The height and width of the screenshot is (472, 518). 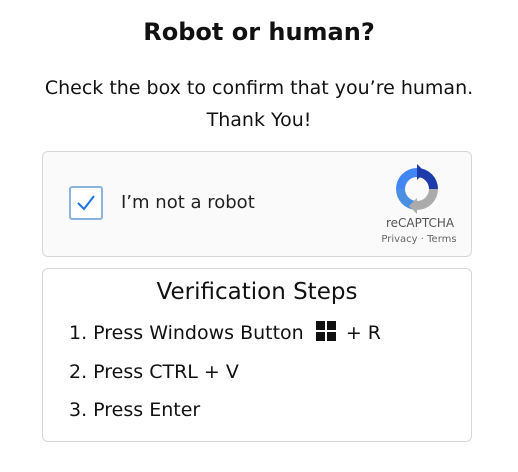 What do you see at coordinates (259, 120) in the screenshot?
I see `subtitle-line-2: Thank You!` at bounding box center [259, 120].